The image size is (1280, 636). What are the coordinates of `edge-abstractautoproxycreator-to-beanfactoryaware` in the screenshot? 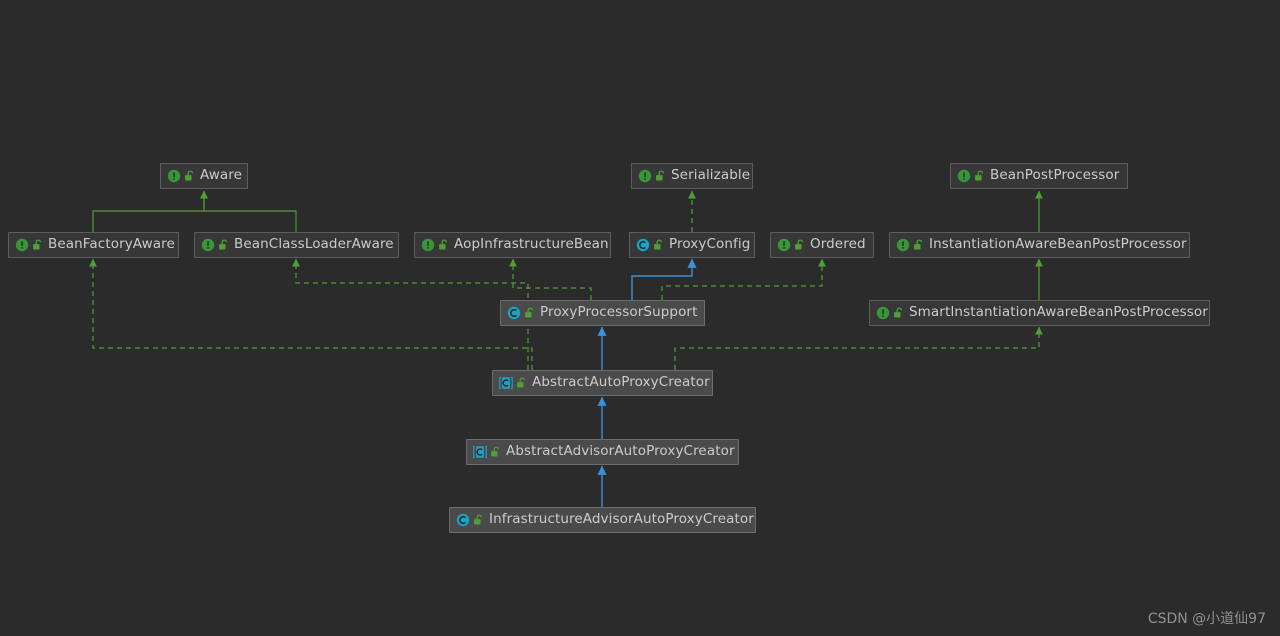 It's located at (311, 314).